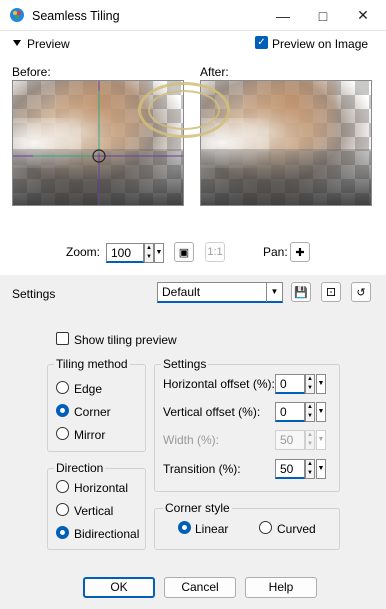 This screenshot has height=609, width=386. I want to click on close-icon: ✕, so click(363, 15).